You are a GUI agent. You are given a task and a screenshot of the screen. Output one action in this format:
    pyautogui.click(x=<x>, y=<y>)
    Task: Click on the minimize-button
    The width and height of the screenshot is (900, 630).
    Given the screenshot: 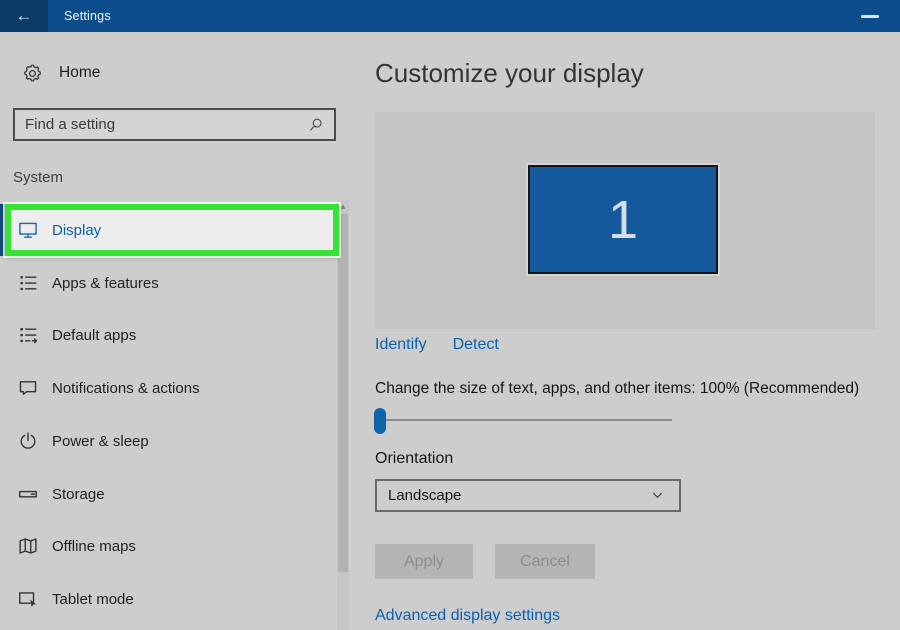 What is the action you would take?
    pyautogui.click(x=870, y=16)
    